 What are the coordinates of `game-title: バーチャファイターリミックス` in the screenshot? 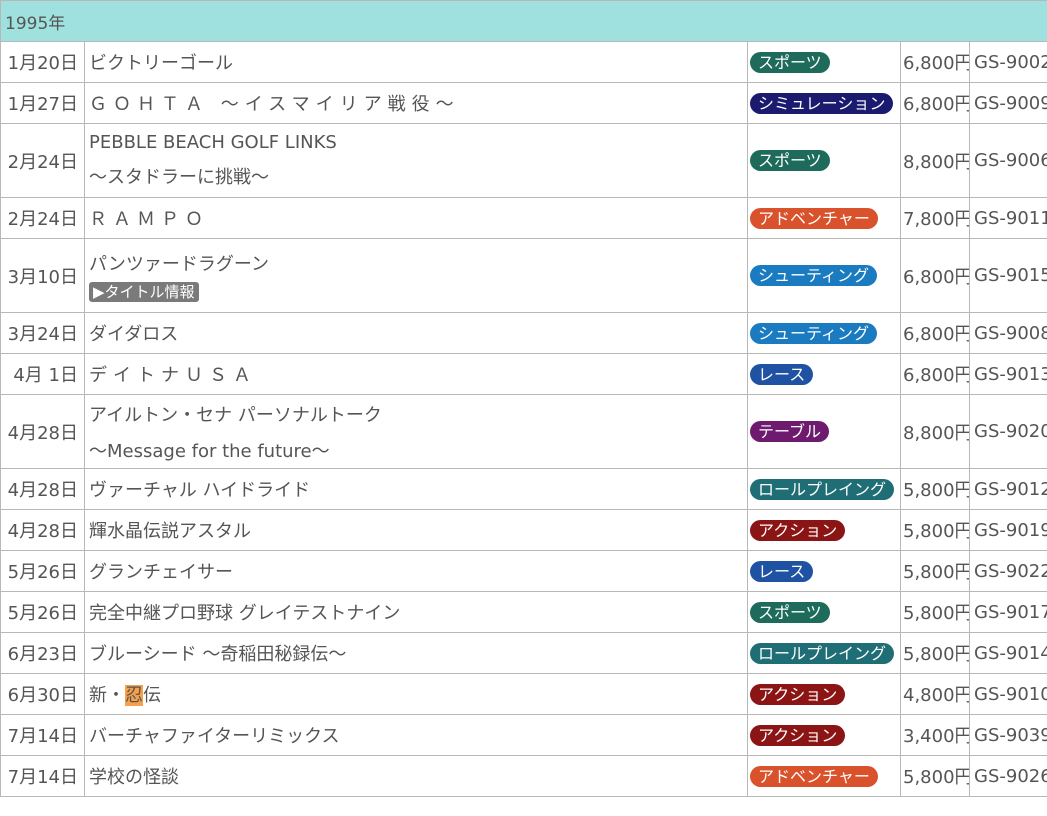 It's located at (214, 736).